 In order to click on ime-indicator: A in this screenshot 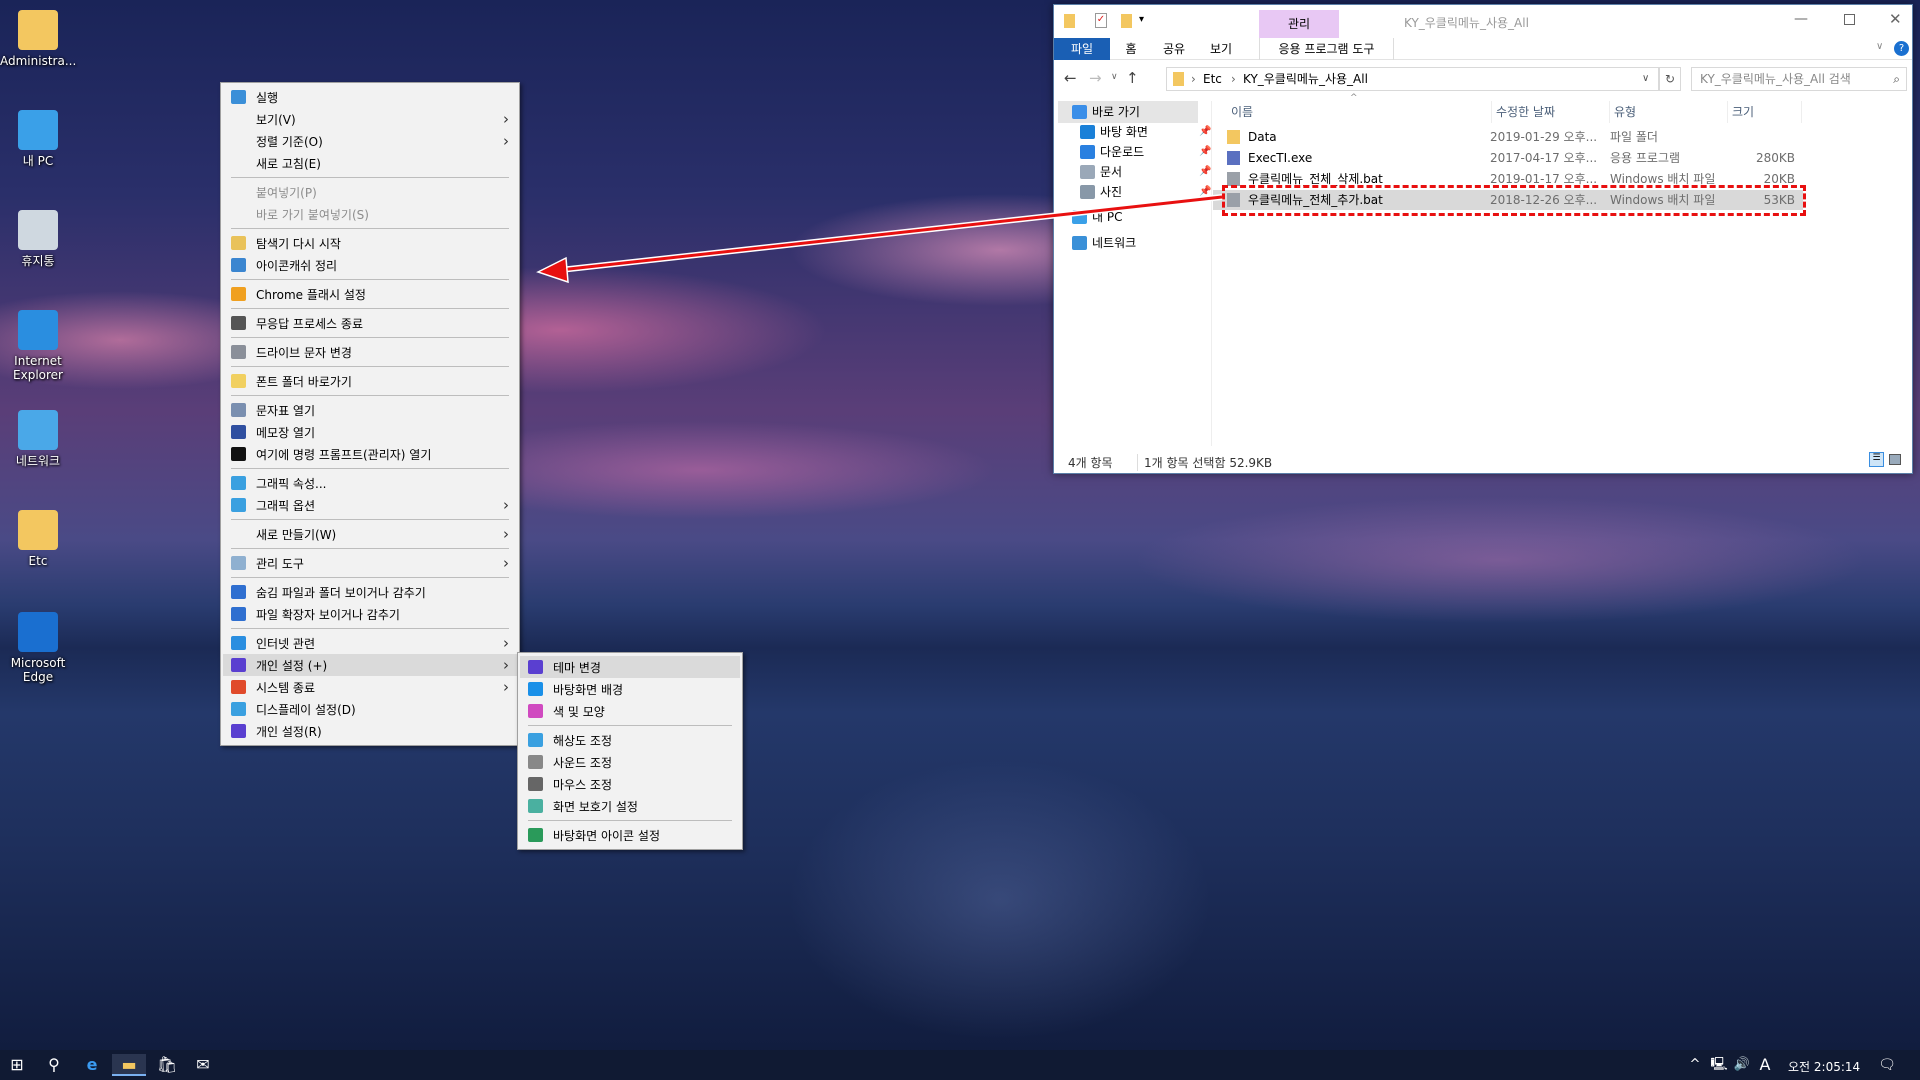, I will do `click(1765, 1065)`.